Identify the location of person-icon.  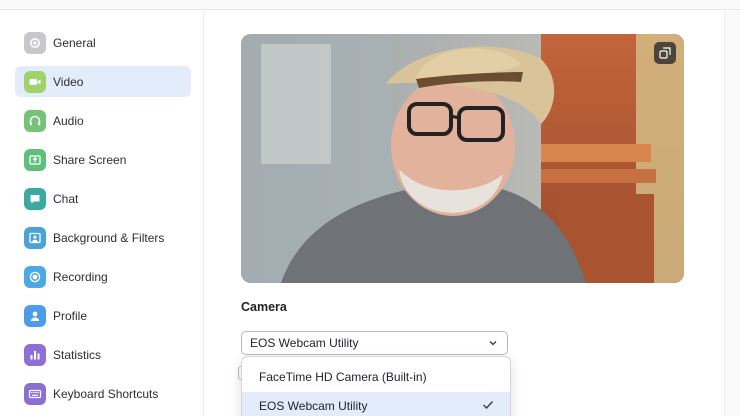
(35, 315).